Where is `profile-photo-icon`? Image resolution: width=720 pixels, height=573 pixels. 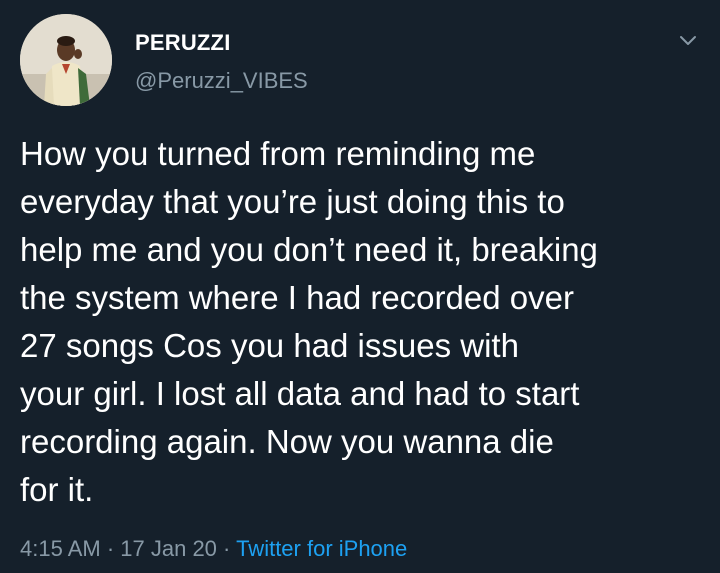 profile-photo-icon is located at coordinates (66, 60).